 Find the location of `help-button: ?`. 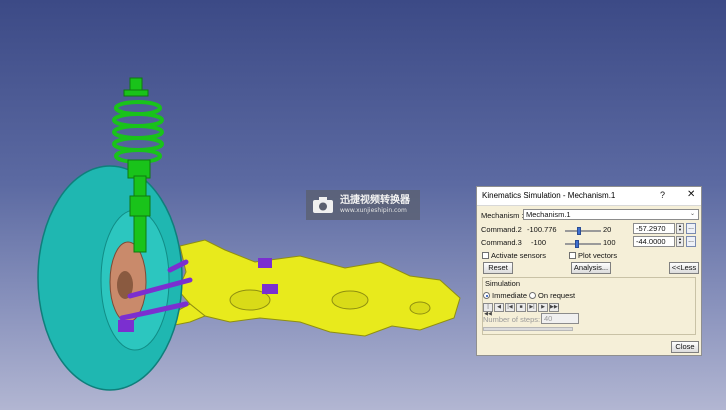

help-button: ? is located at coordinates (662, 195).